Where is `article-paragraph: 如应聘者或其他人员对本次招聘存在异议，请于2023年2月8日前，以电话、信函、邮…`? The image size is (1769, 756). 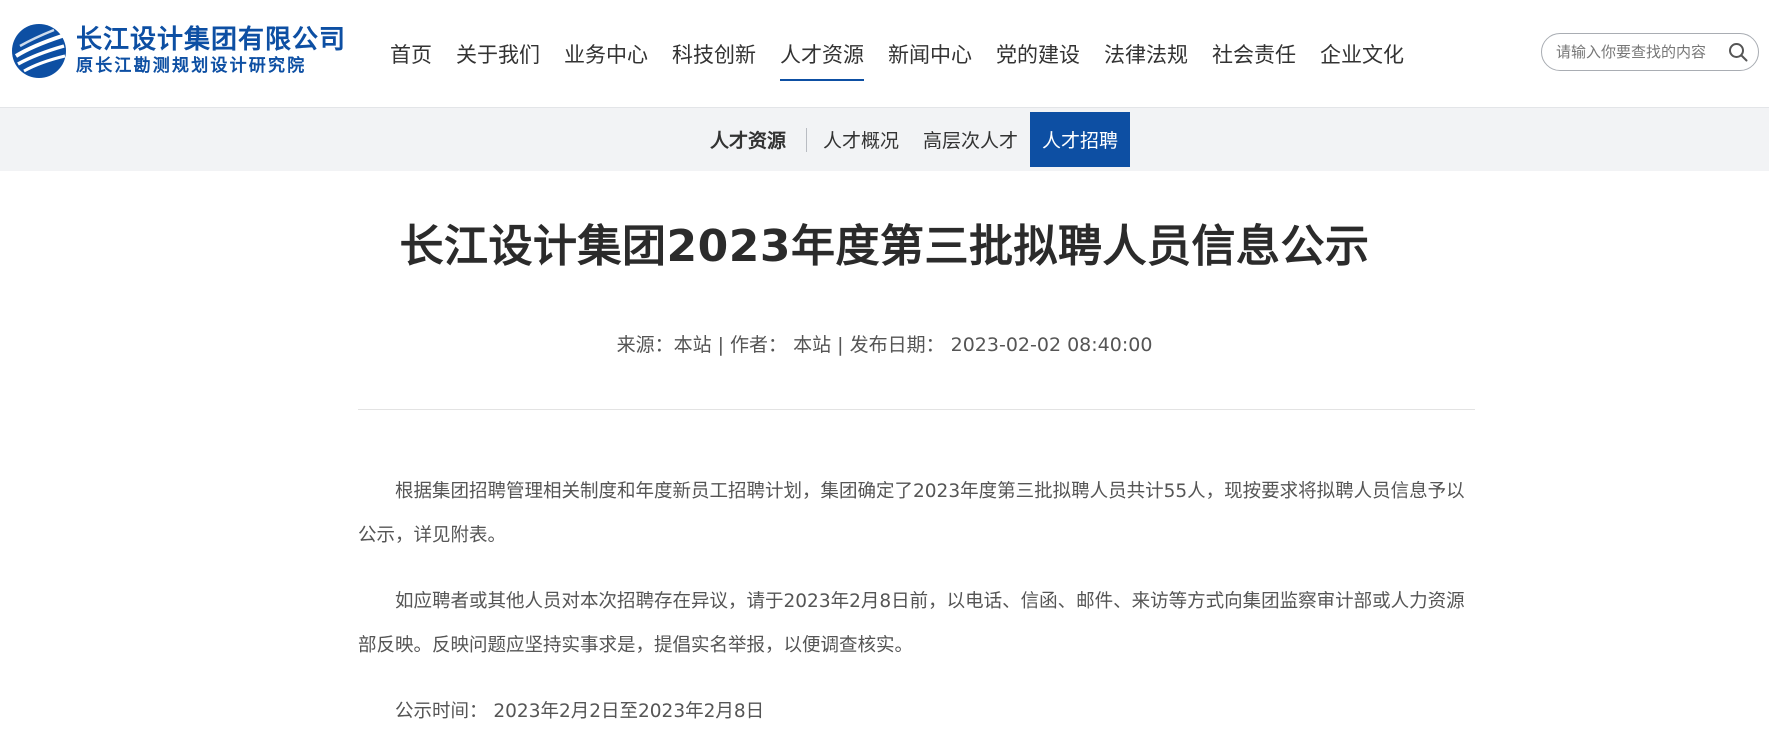 article-paragraph: 如应聘者或其他人员对本次招聘存在异议，请于2023年2月8日前，以电话、信函、邮… is located at coordinates (911, 623).